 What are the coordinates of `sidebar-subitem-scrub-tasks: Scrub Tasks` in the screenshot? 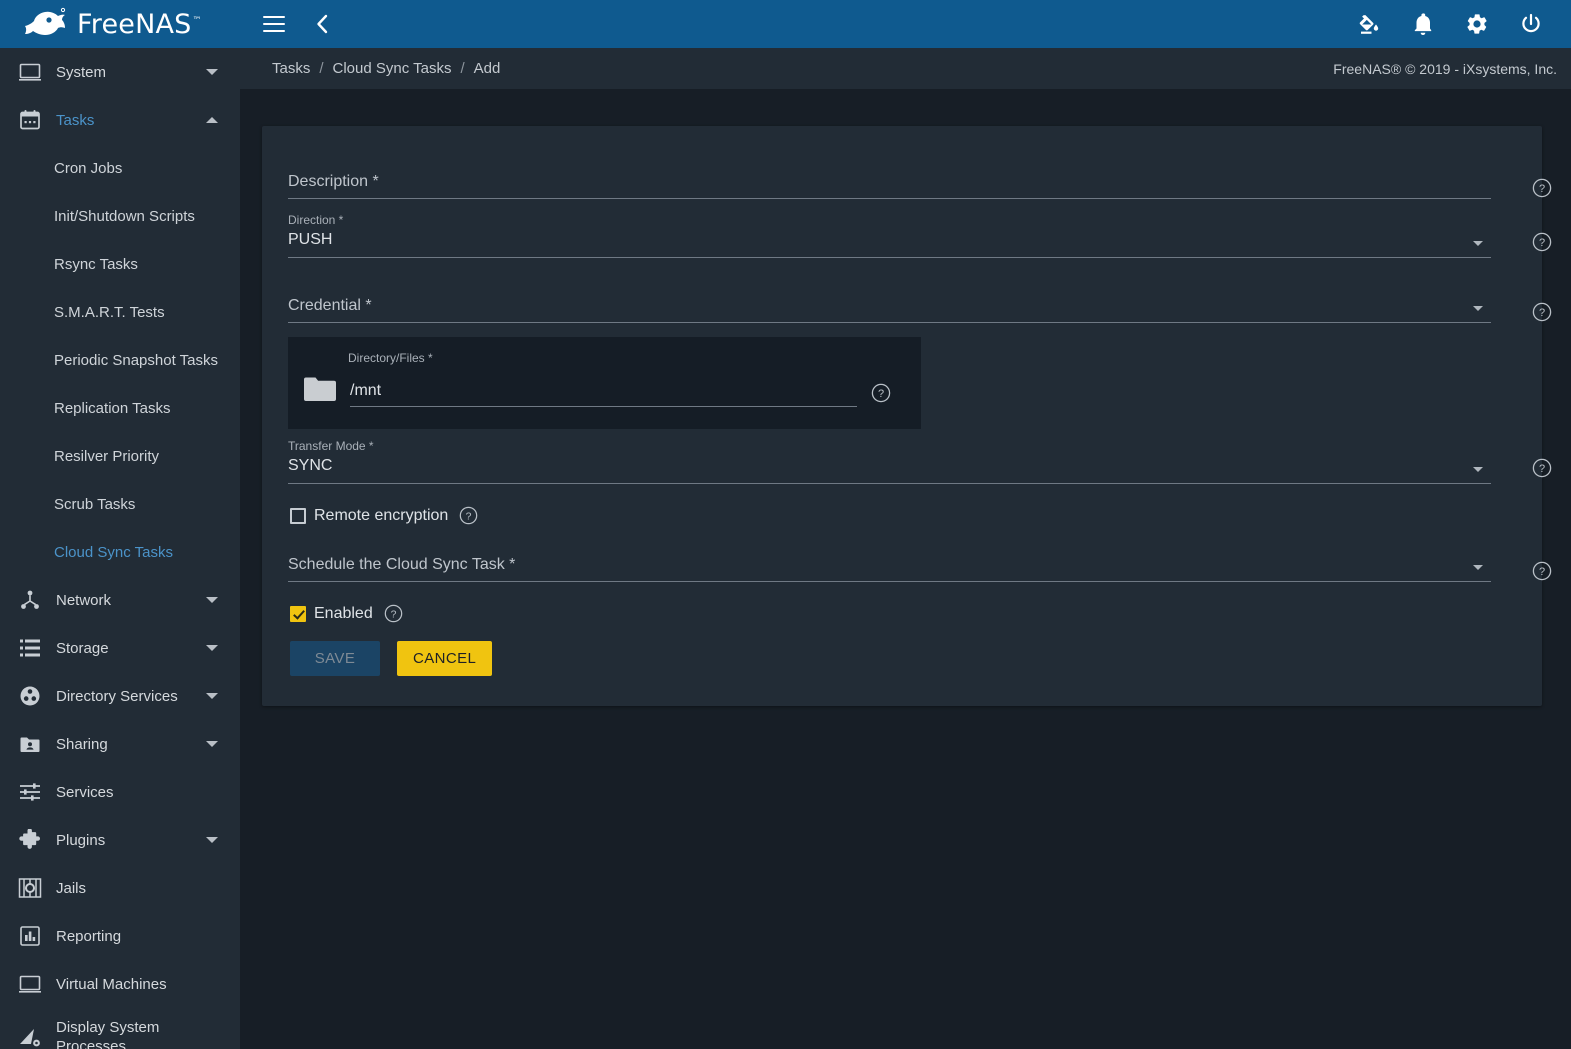 It's located at (120, 504).